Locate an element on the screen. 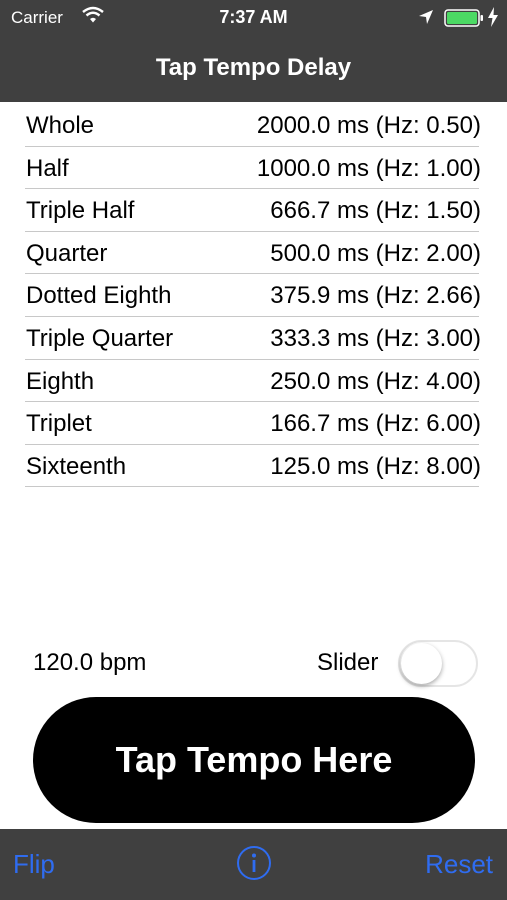 This screenshot has width=507, height=900. reset-button: Reset is located at coordinates (459, 864).